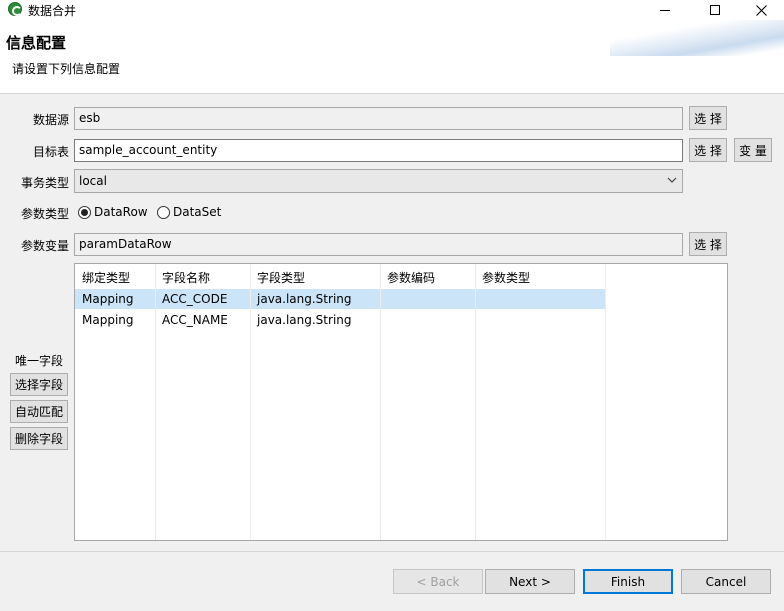 This screenshot has width=784, height=611. Describe the element at coordinates (66, 69) in the screenshot. I see `page-description: 请设置下列信息配置` at that location.